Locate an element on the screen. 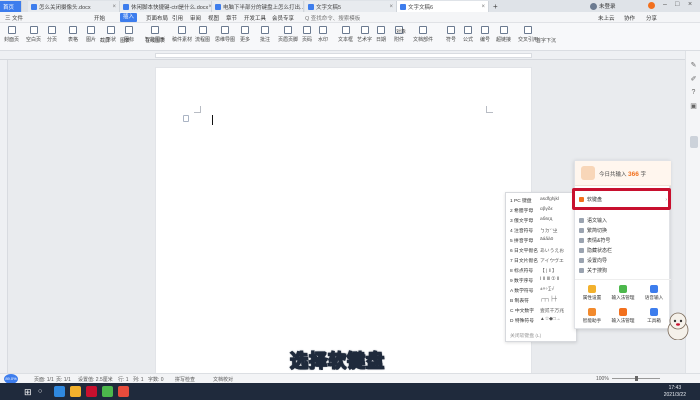 The image size is (700, 400). search-command: Q 查找命令、搜索模板 is located at coordinates (332, 18).